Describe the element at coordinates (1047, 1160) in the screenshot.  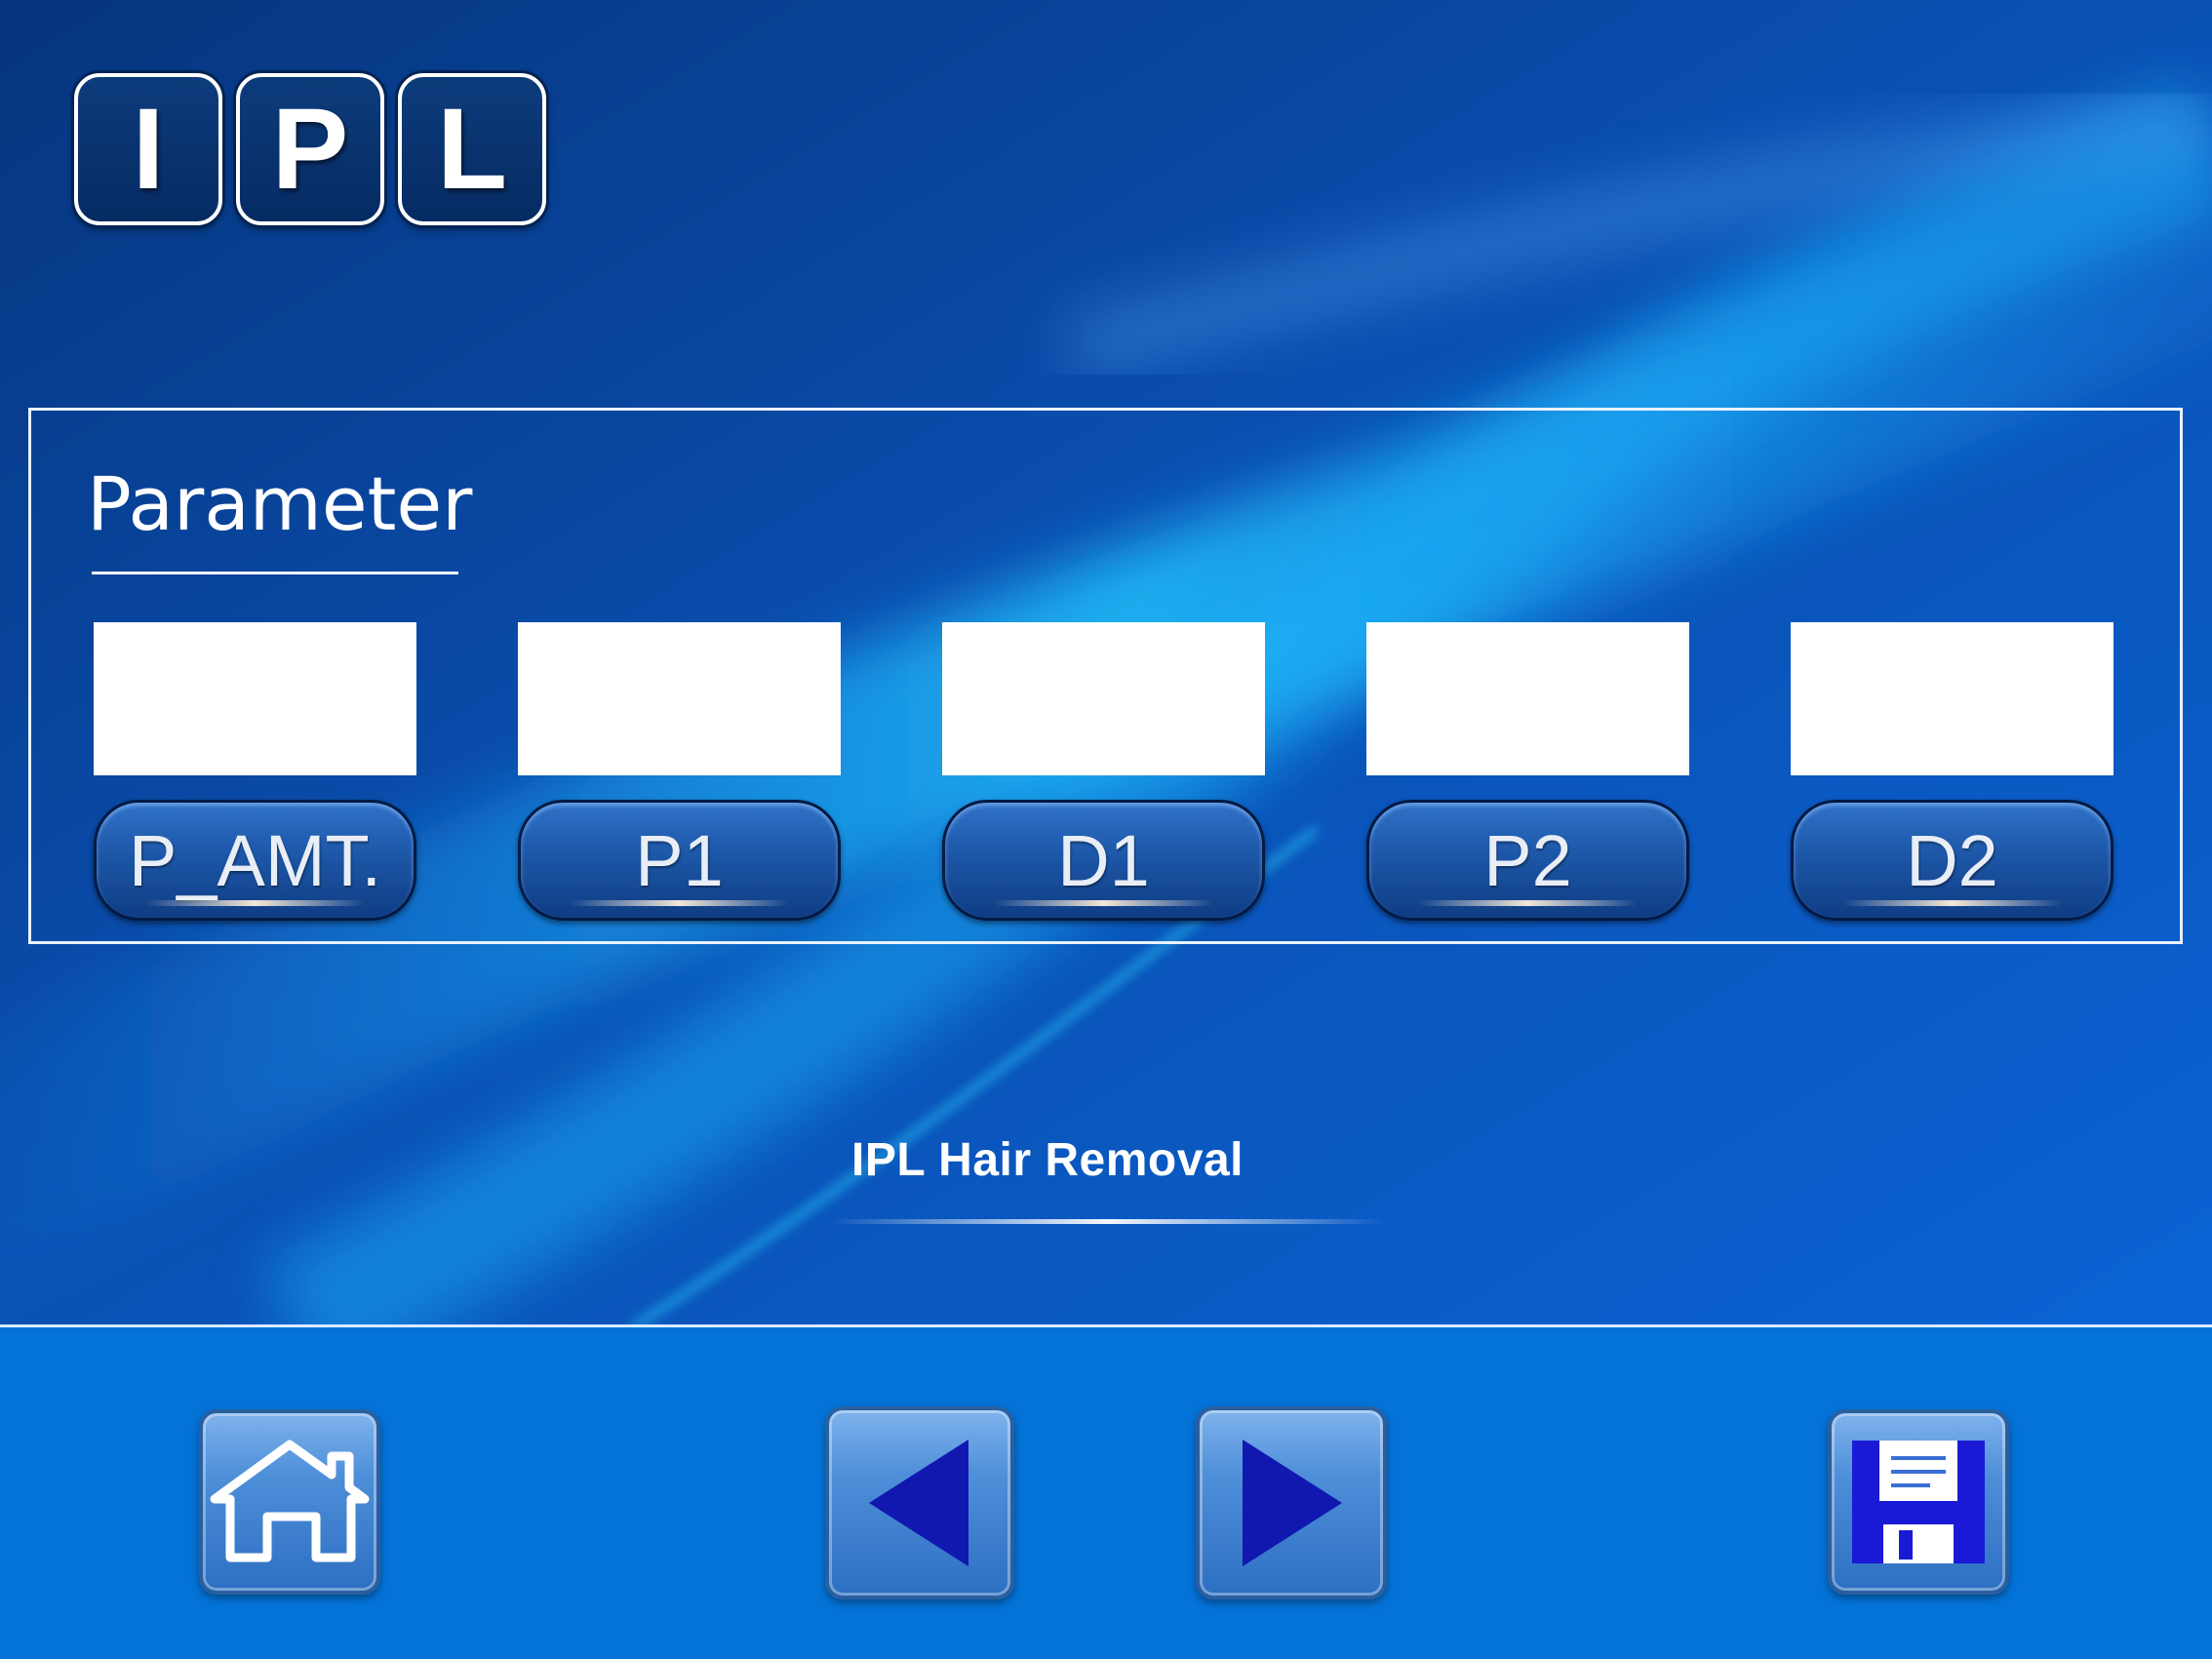
I see `app-name: IPL Hair Removal` at that location.